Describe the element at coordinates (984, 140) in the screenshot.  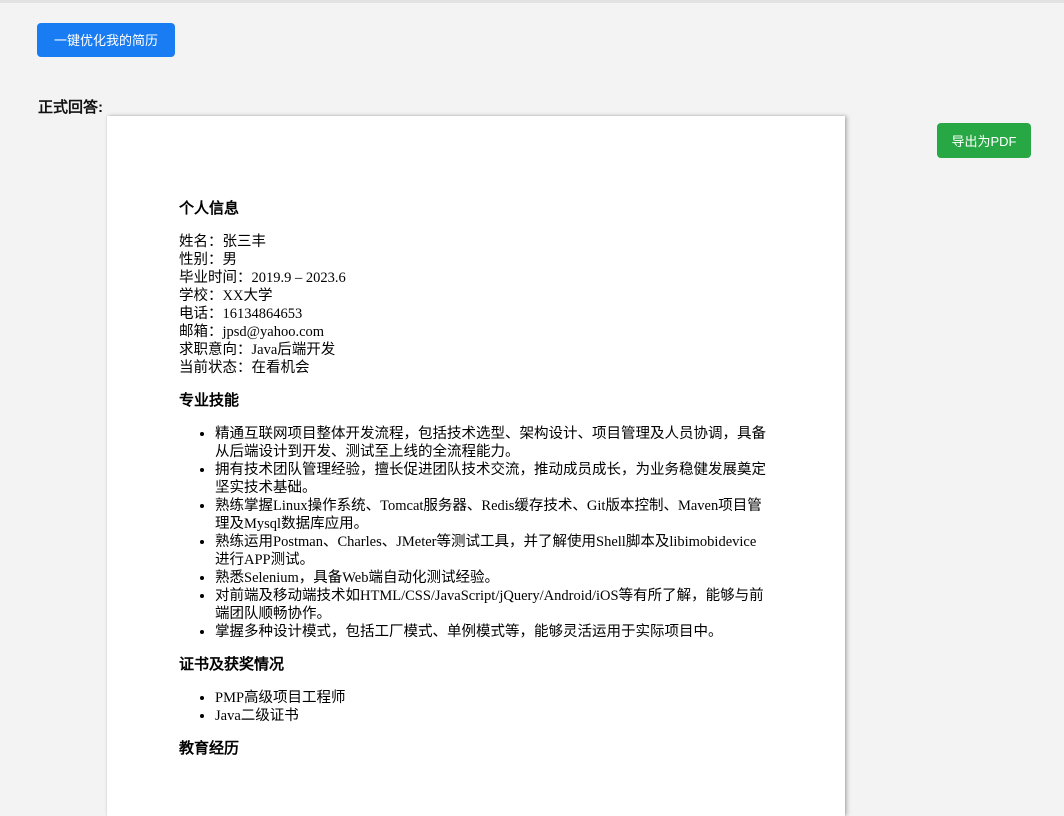
I see `export-pdf-button: 导出为PDF` at that location.